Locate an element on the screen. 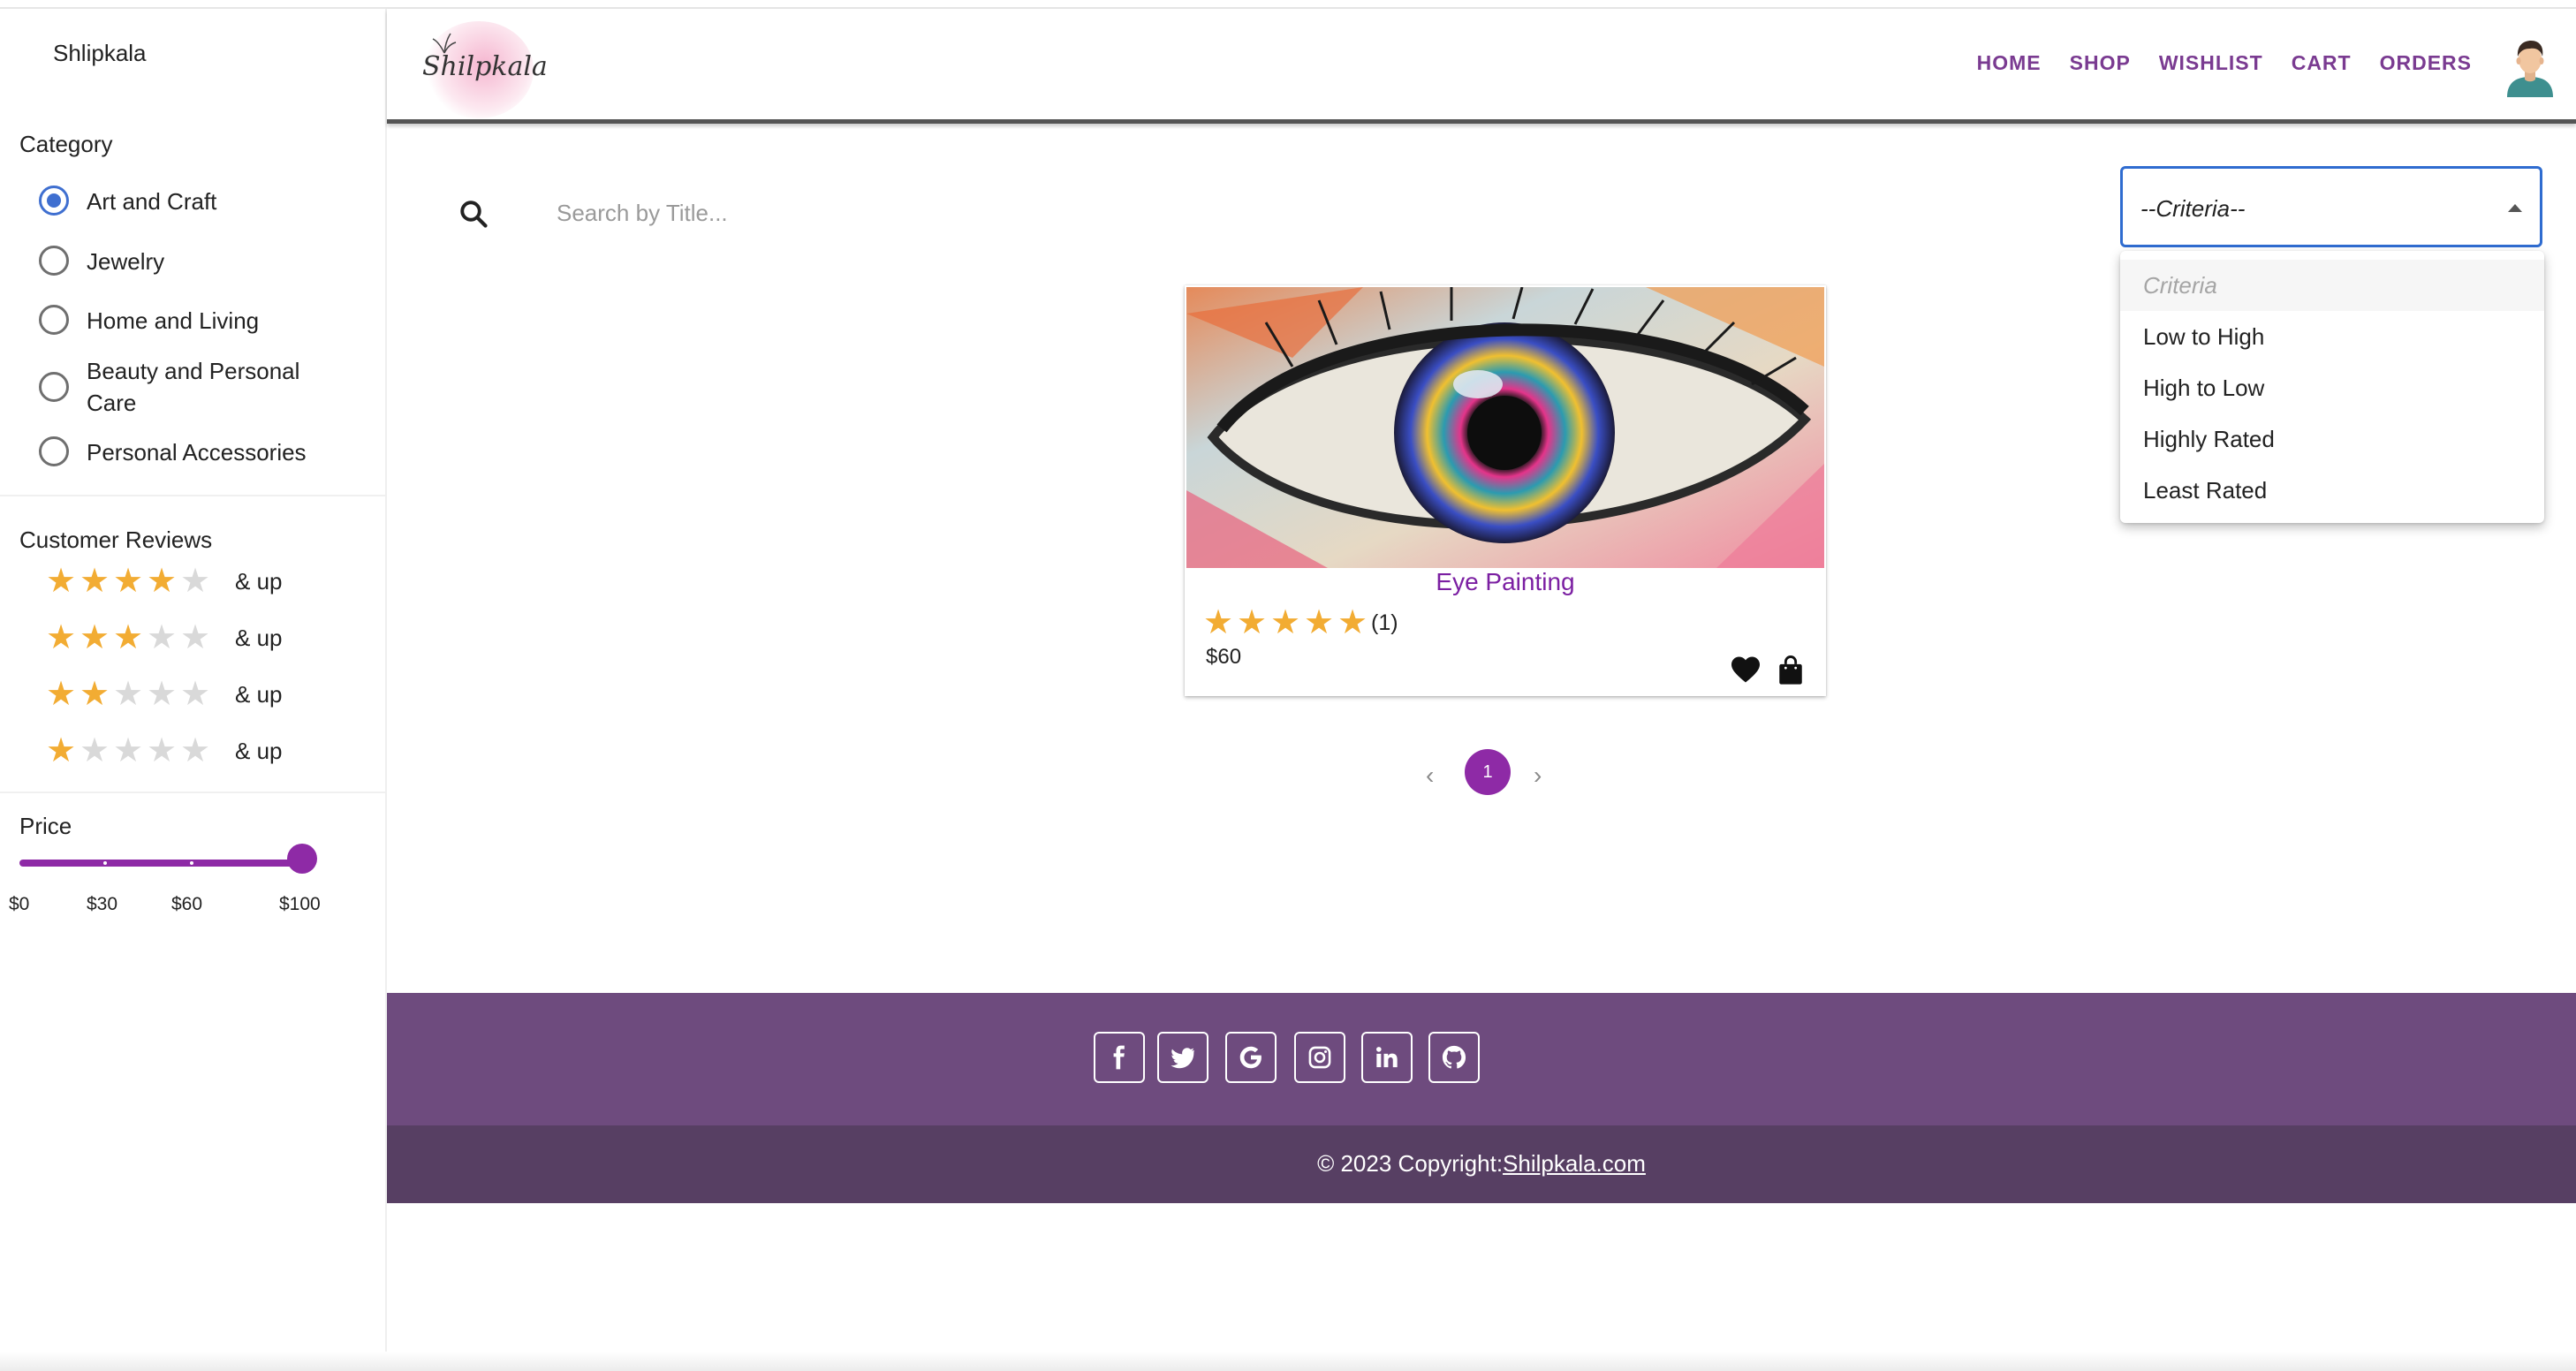 The image size is (2576, 1371). product-title: Eye Painting is located at coordinates (1506, 582).